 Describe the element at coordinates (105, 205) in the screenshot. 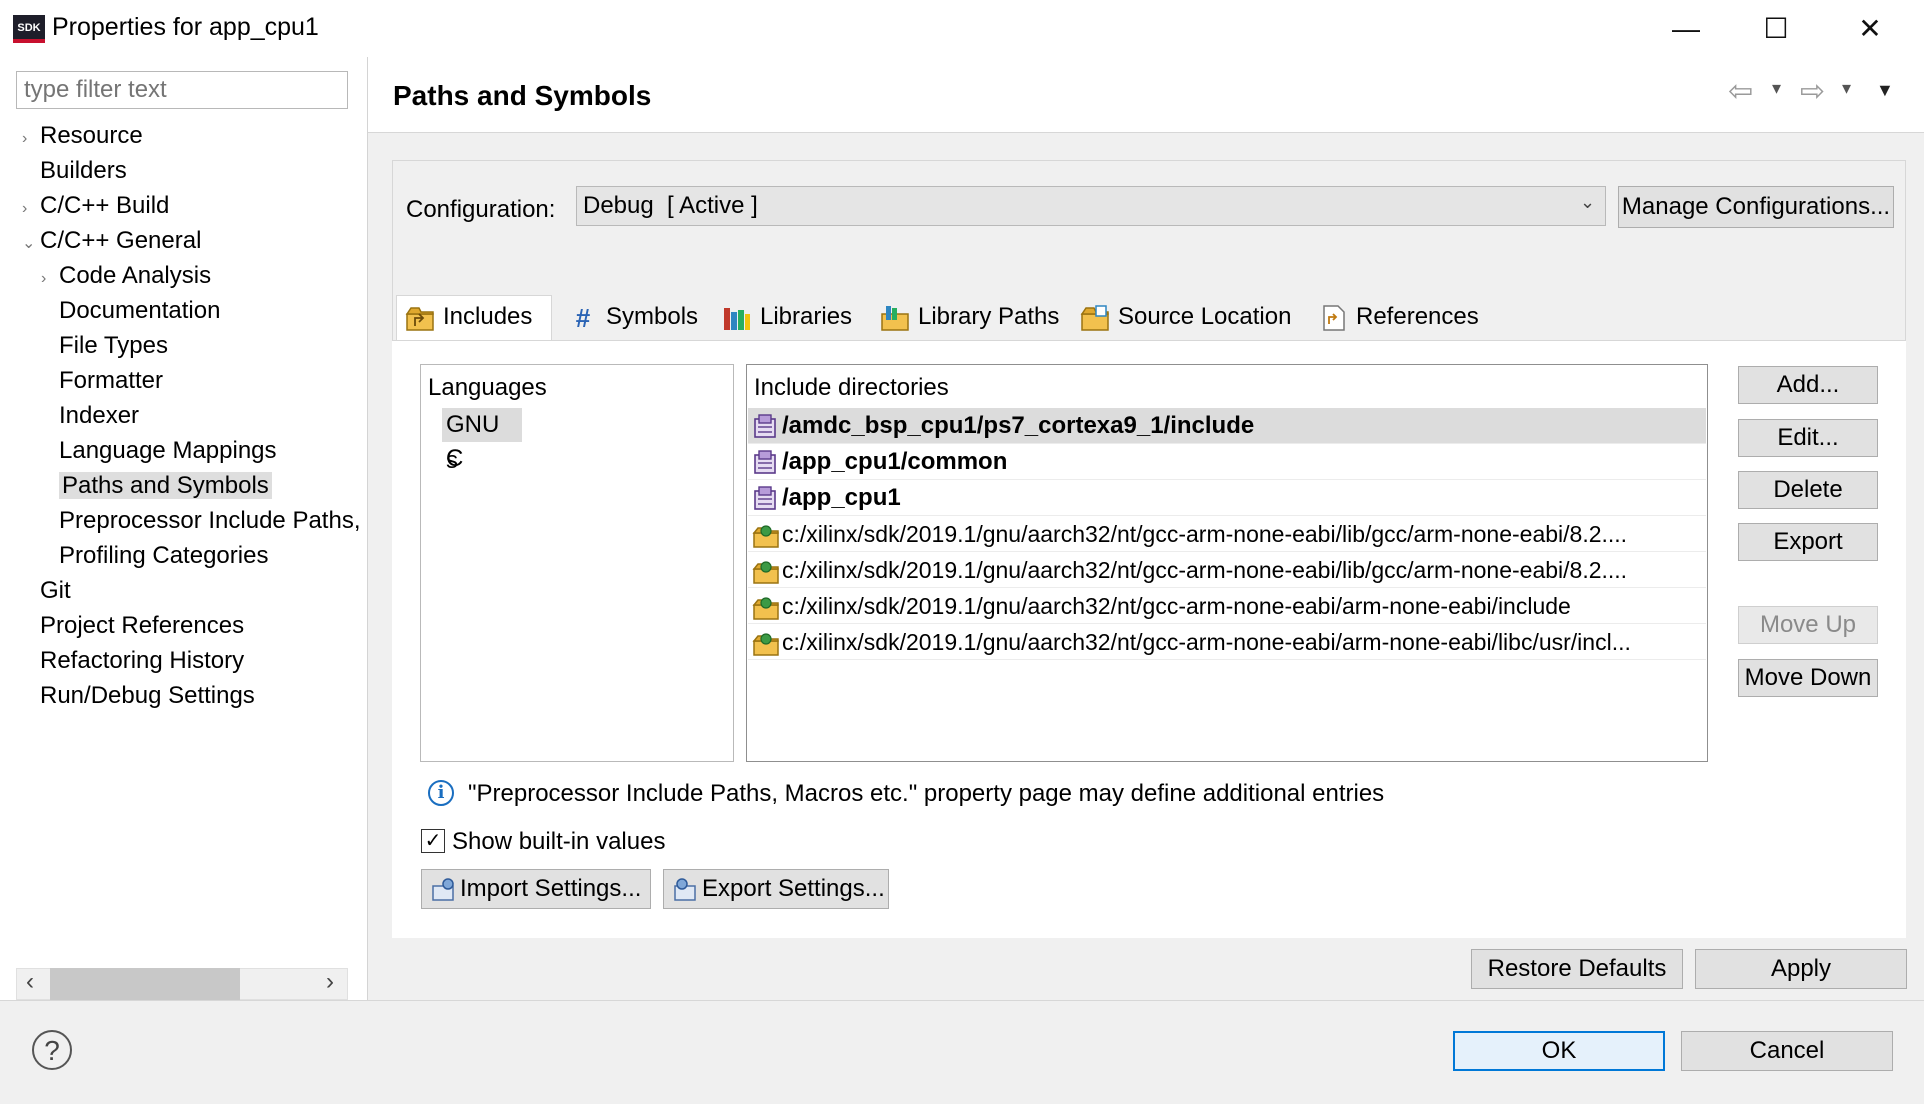

I see `tree-item-label: C/C++ Build` at that location.